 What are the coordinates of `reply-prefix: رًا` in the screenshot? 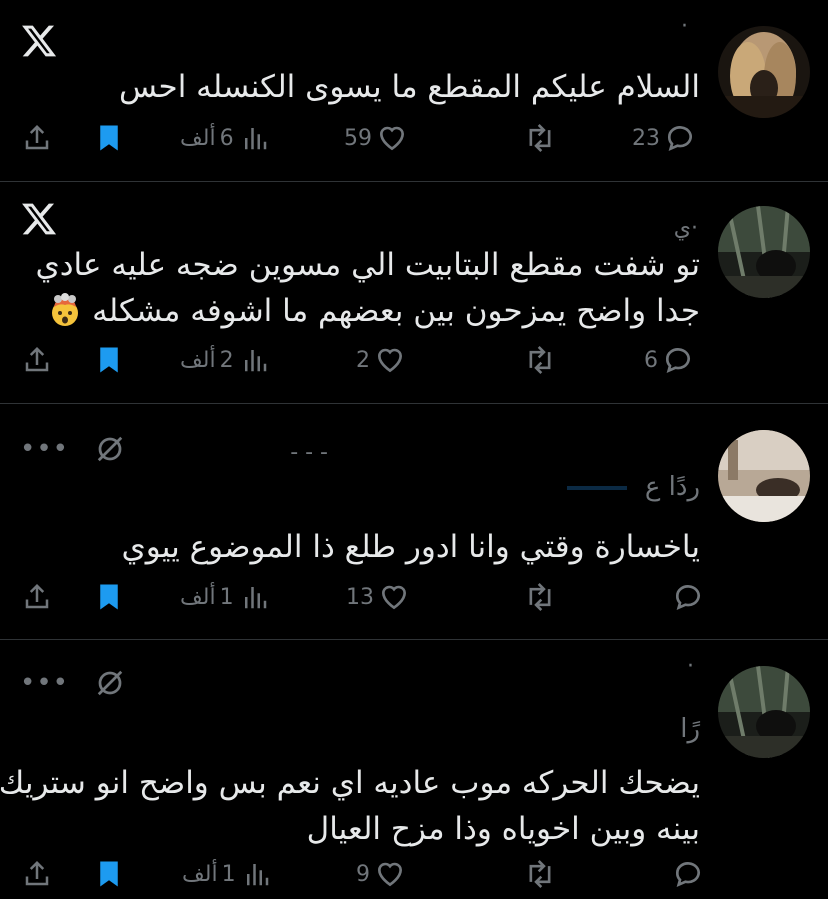 It's located at (690, 729).